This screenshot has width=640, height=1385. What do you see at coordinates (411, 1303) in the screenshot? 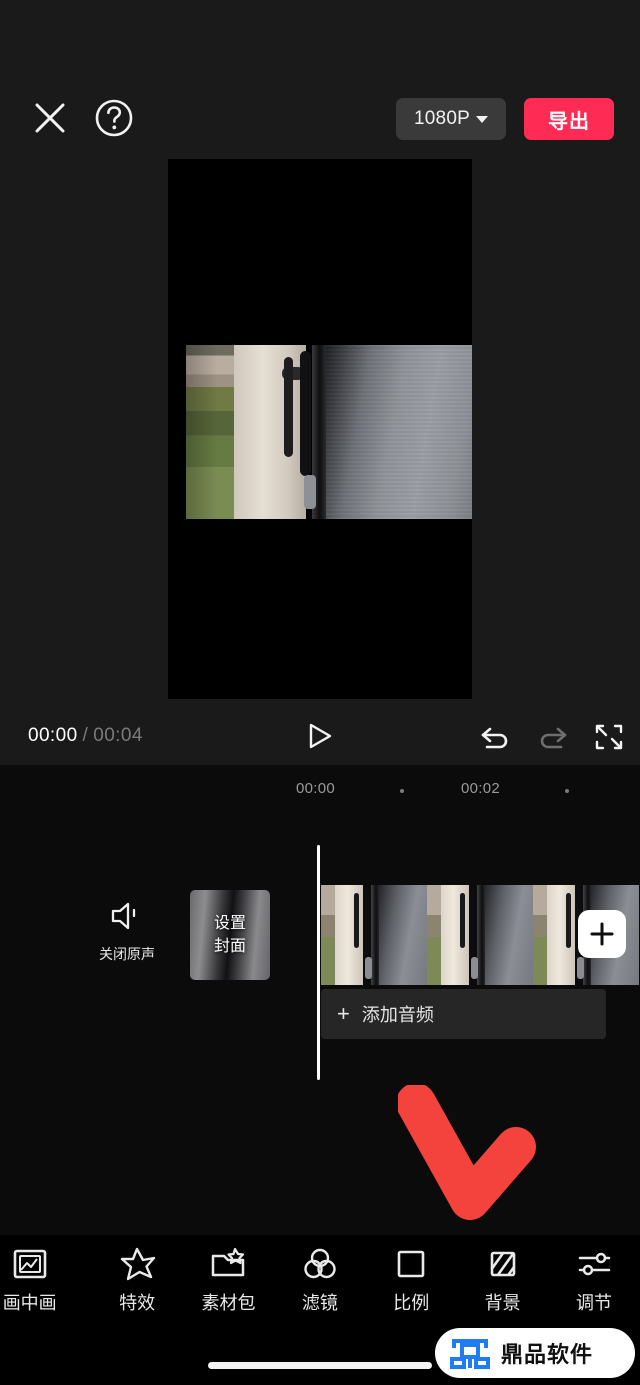
I see `toolbar-label: 比例` at bounding box center [411, 1303].